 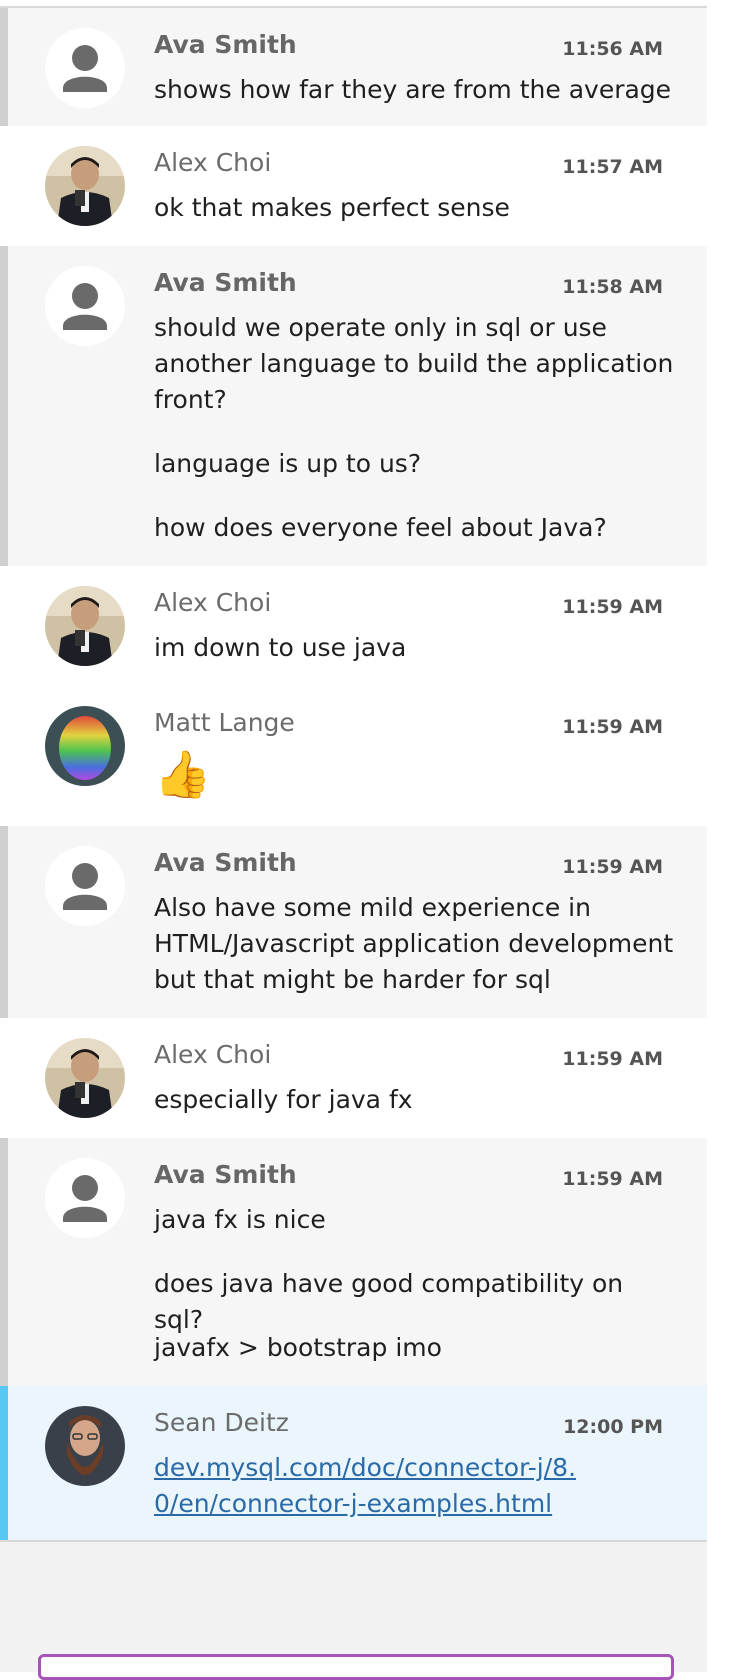 I want to click on author-name: Matt Lange, so click(x=224, y=722).